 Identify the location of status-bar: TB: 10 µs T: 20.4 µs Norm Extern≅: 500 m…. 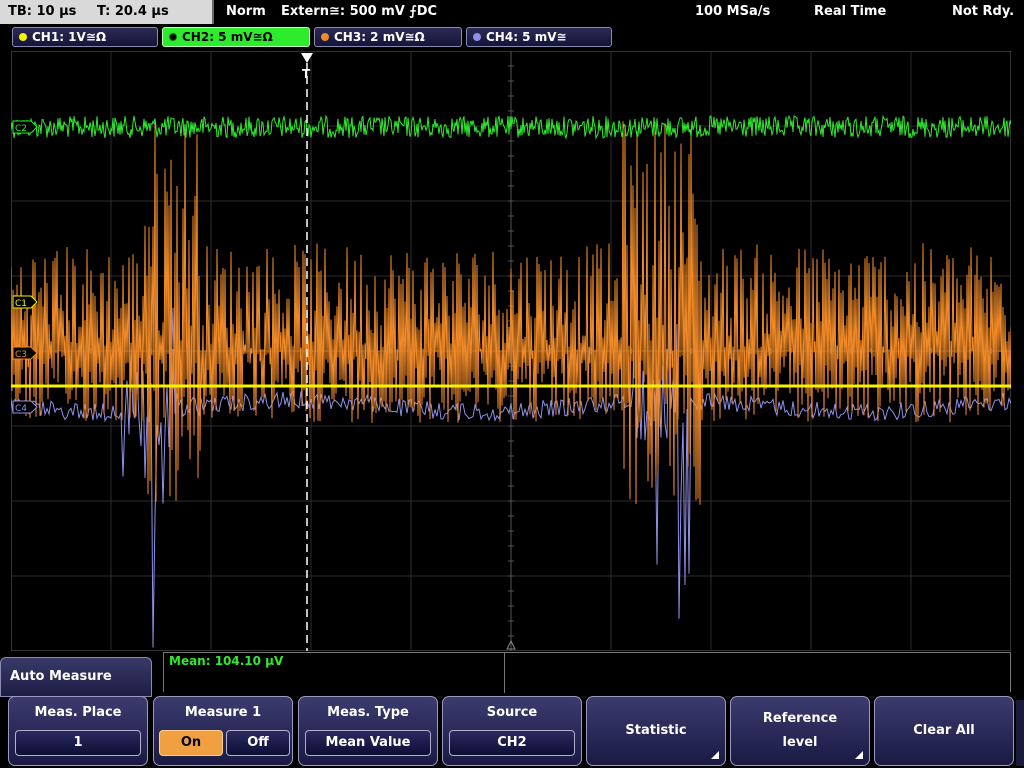
(512, 12).